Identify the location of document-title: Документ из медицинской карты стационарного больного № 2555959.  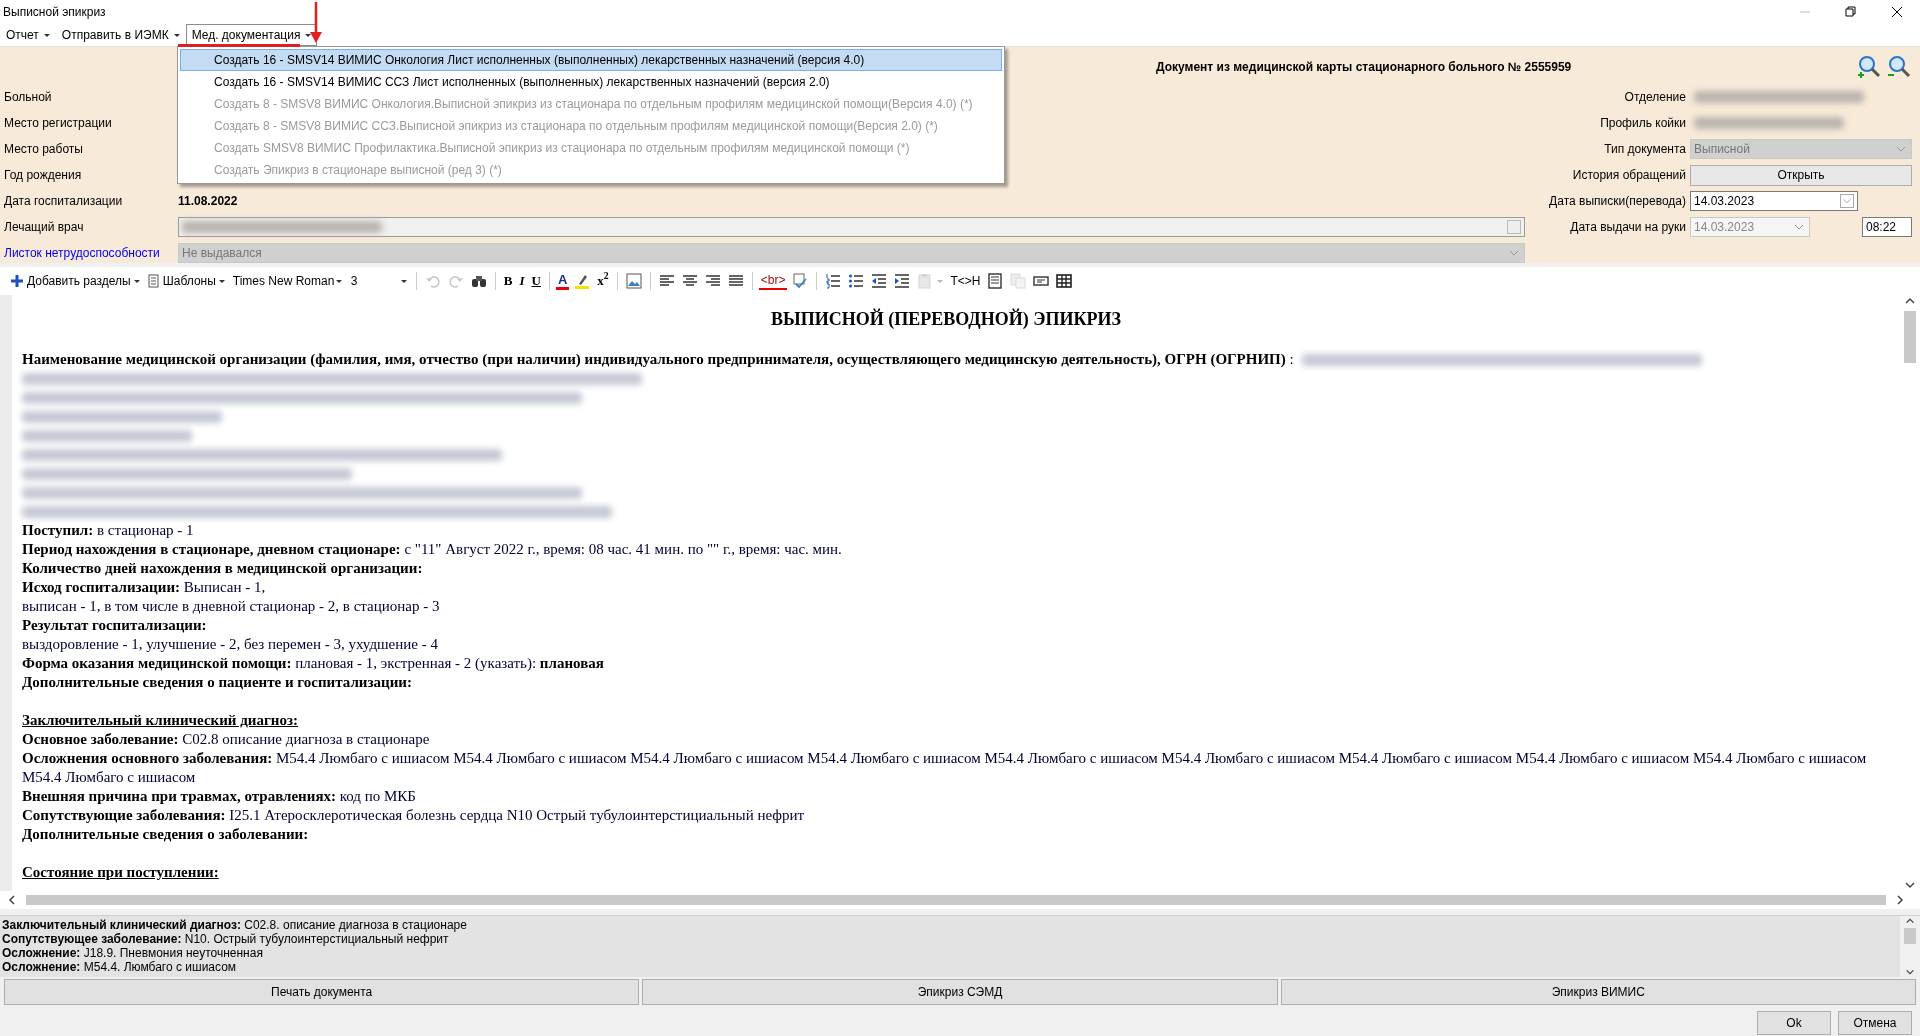
(1364, 67).